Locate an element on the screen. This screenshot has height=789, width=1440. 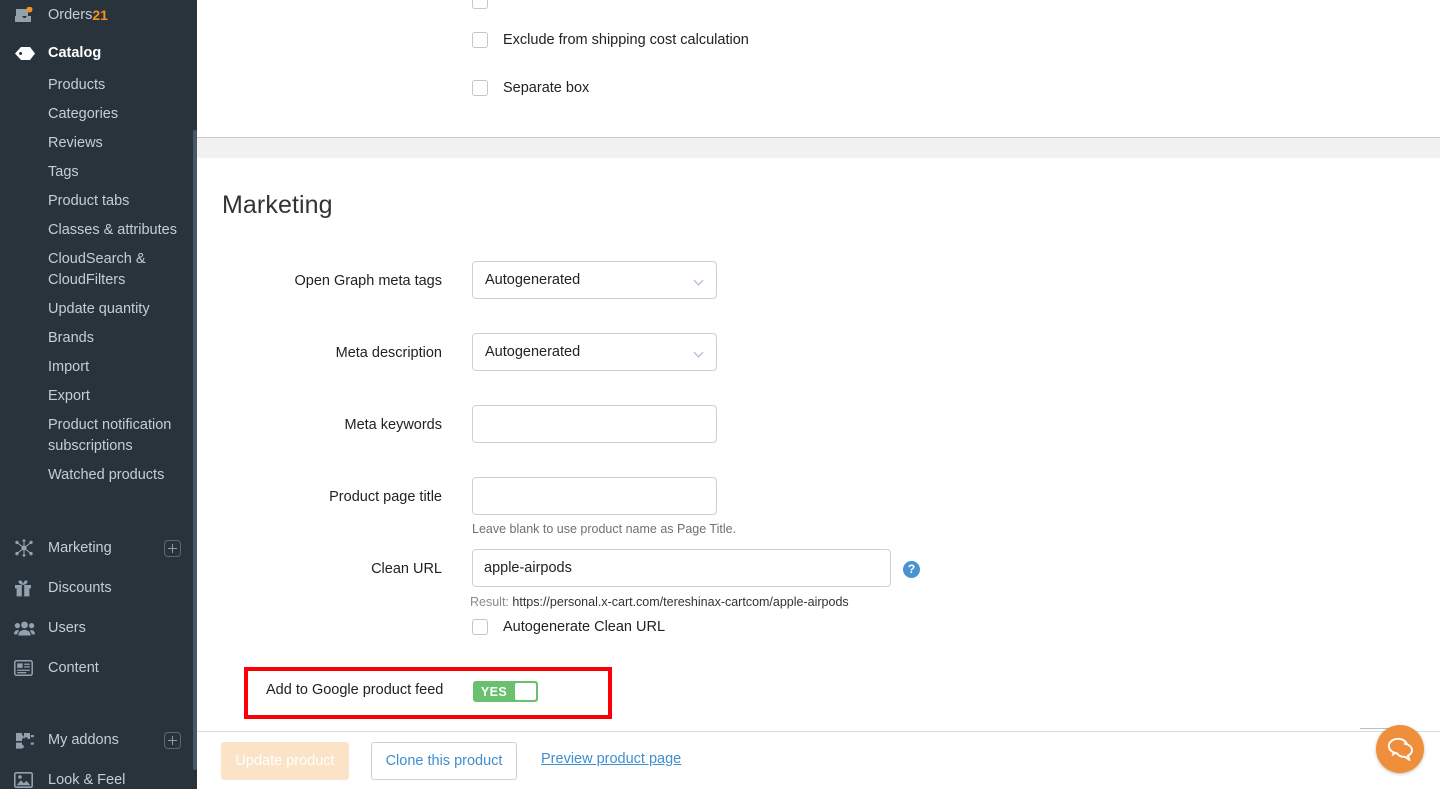
field-row-clean-url: Clean URL ? is located at coordinates (818, 569).